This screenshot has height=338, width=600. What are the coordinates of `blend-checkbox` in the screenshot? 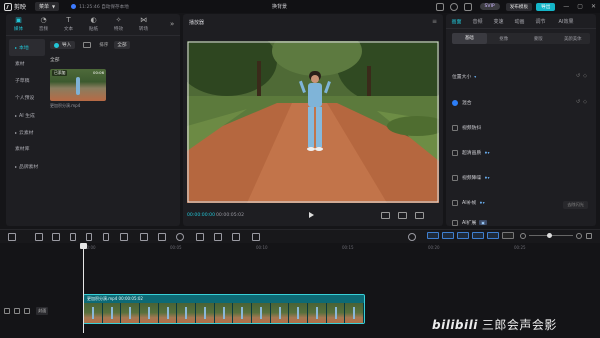 It's located at (455, 102).